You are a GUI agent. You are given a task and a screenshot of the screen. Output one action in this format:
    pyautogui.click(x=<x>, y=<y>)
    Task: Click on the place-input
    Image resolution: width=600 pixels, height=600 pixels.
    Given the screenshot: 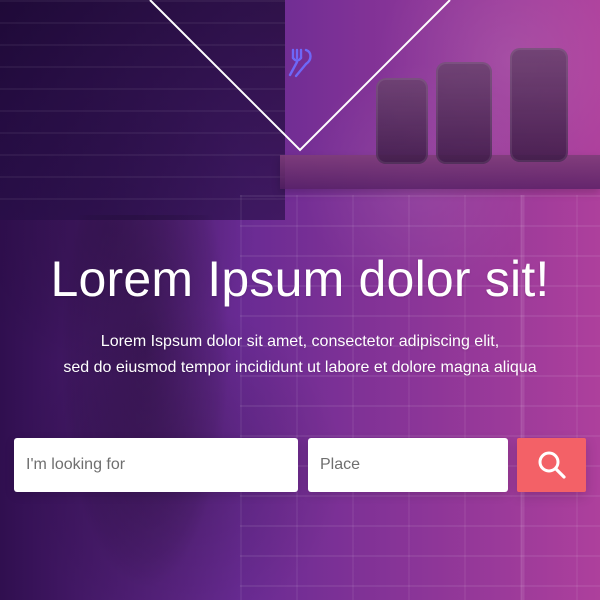 What is the action you would take?
    pyautogui.click(x=408, y=465)
    